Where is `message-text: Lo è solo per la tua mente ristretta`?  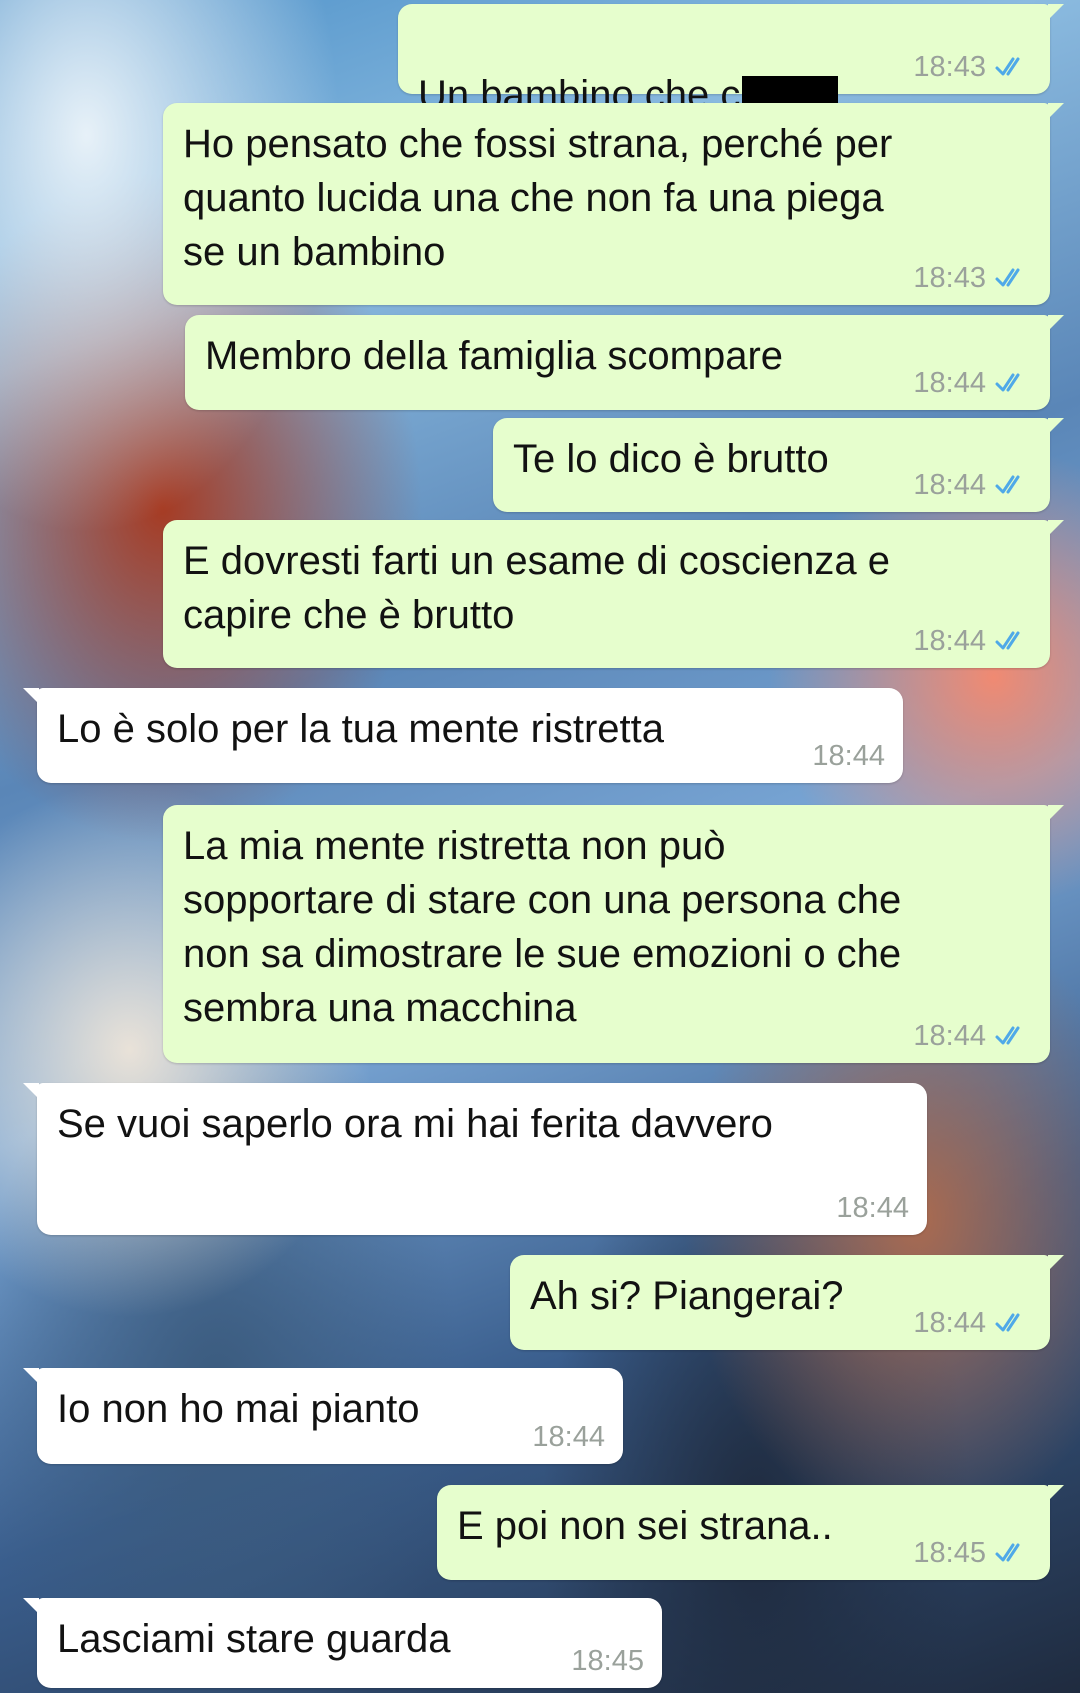 message-text: Lo è solo per la tua mente ristretta is located at coordinates (360, 729).